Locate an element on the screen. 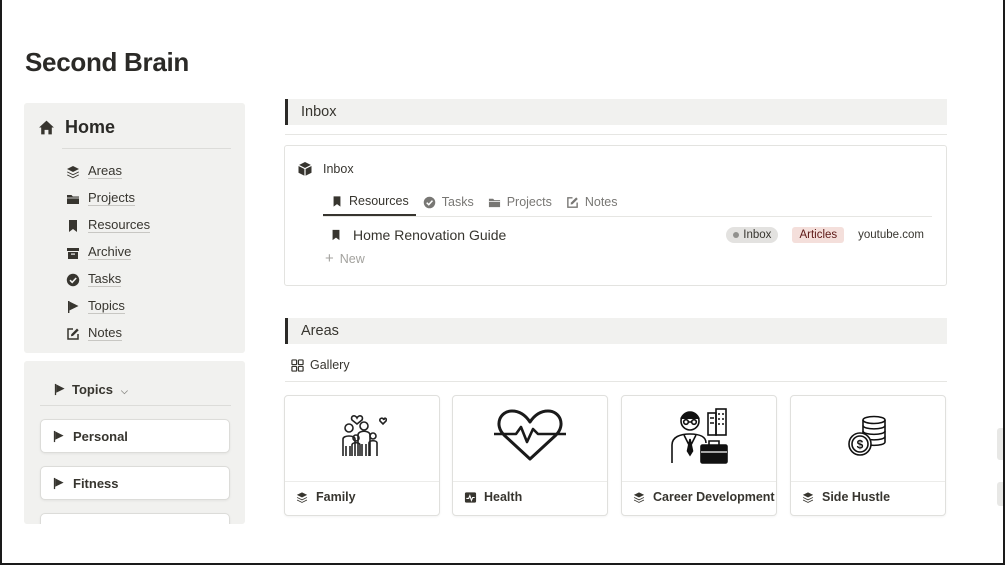  tab-resources: Resources is located at coordinates (369, 202).